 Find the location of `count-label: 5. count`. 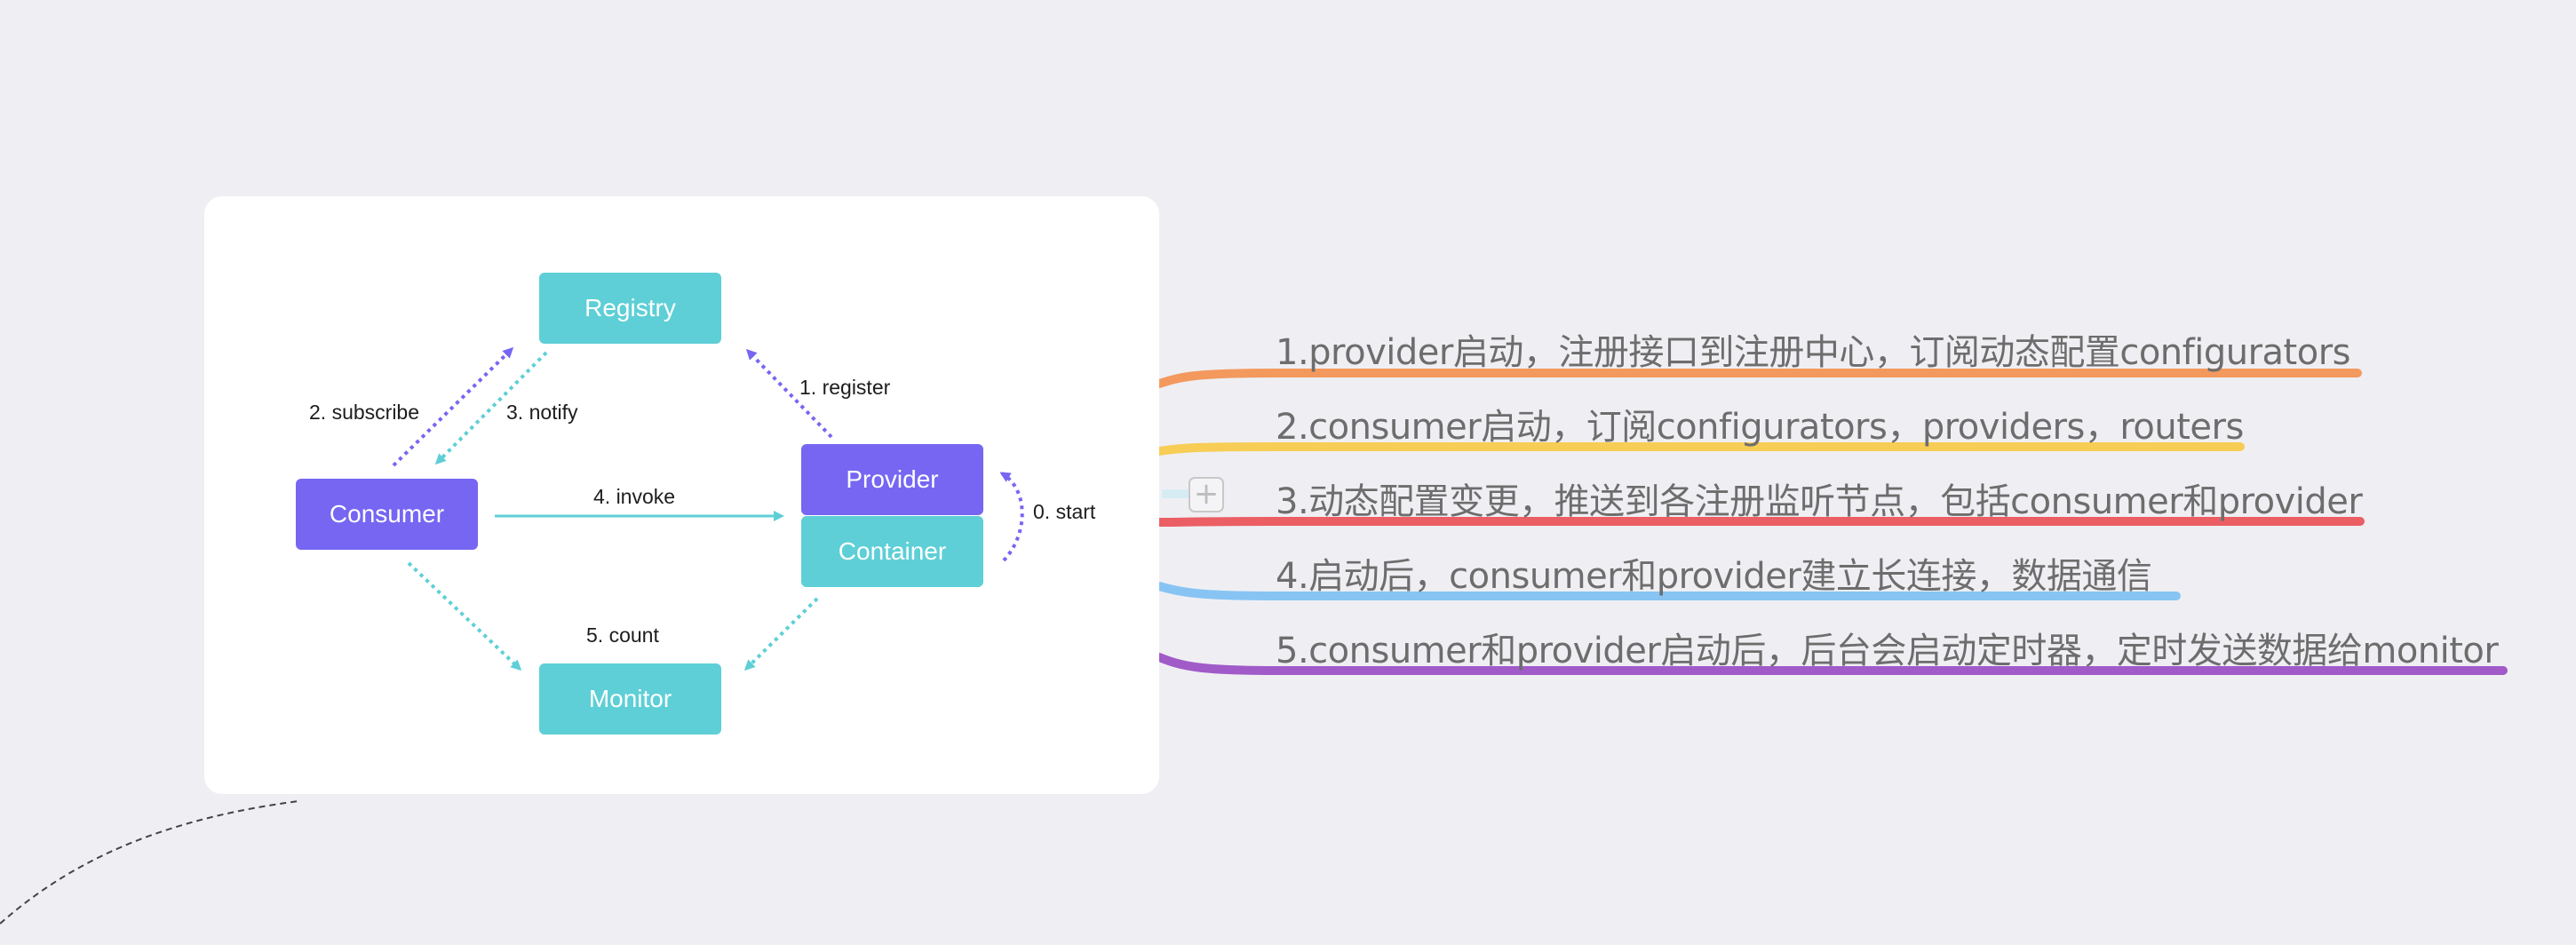

count-label: 5. count is located at coordinates (622, 635).